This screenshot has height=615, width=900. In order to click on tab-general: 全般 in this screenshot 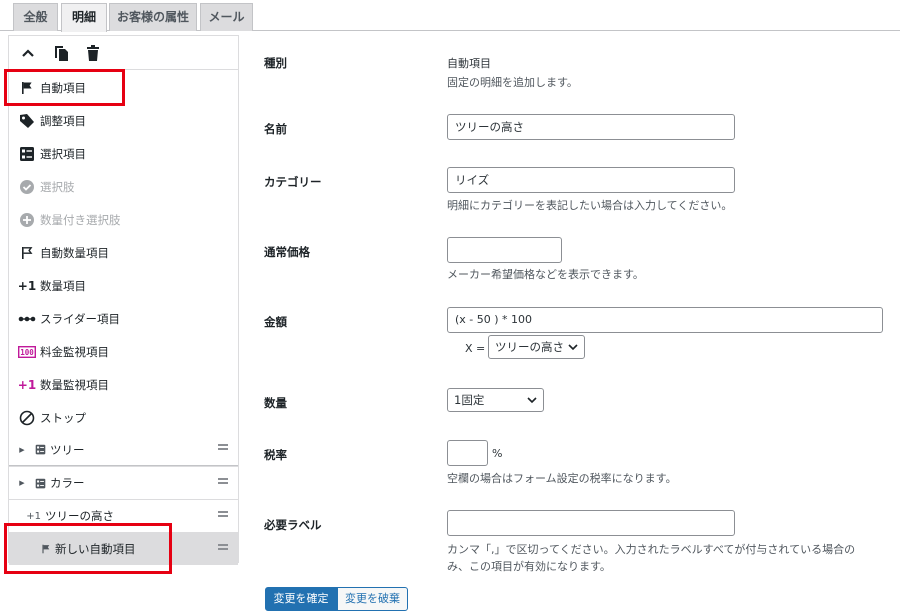, I will do `click(35, 17)`.